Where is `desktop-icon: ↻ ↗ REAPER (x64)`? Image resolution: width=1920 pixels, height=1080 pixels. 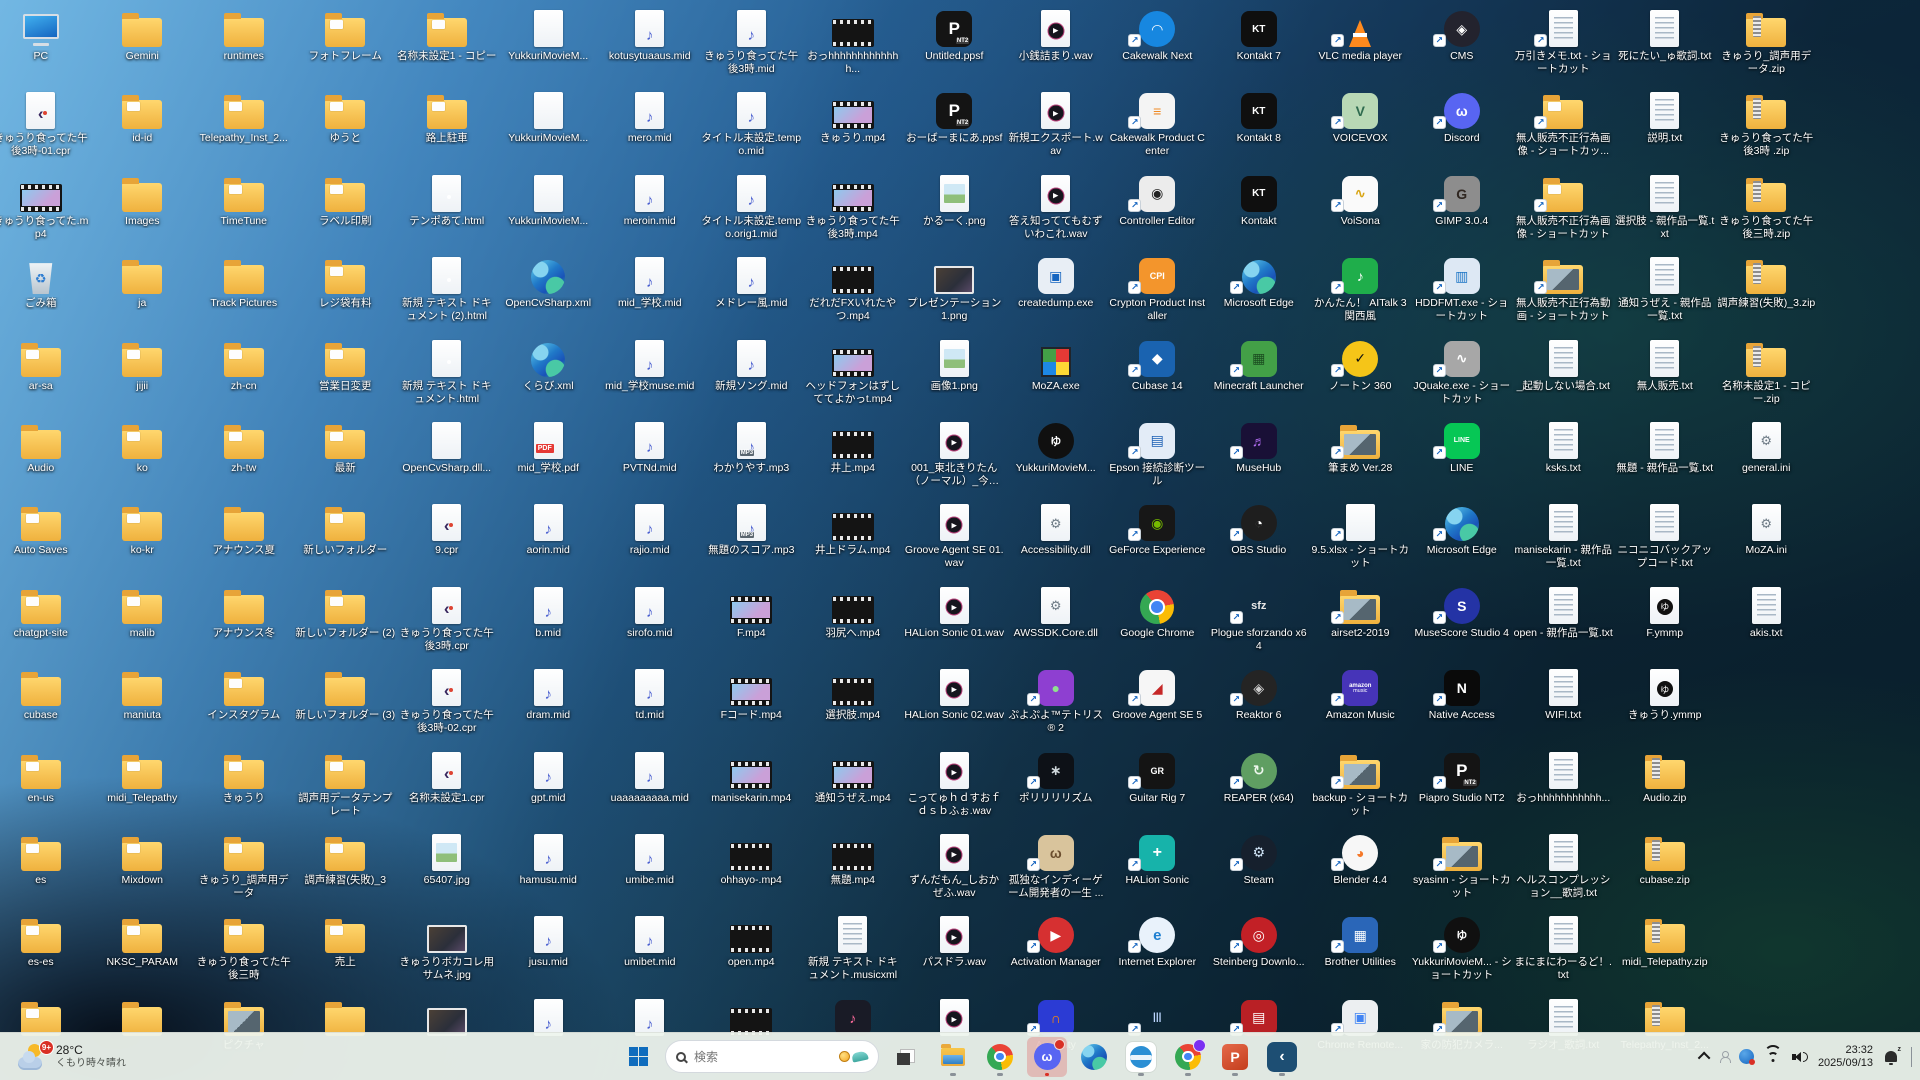 desktop-icon: ↻ ↗ REAPER (x64) is located at coordinates (1259, 789).